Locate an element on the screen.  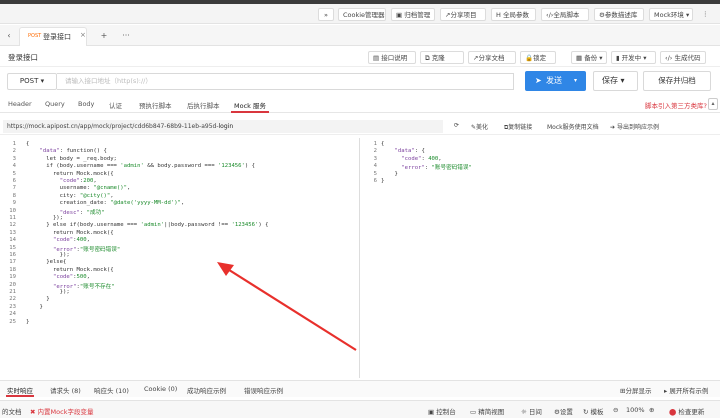
method-select: POST ▾ is located at coordinates (32, 81).